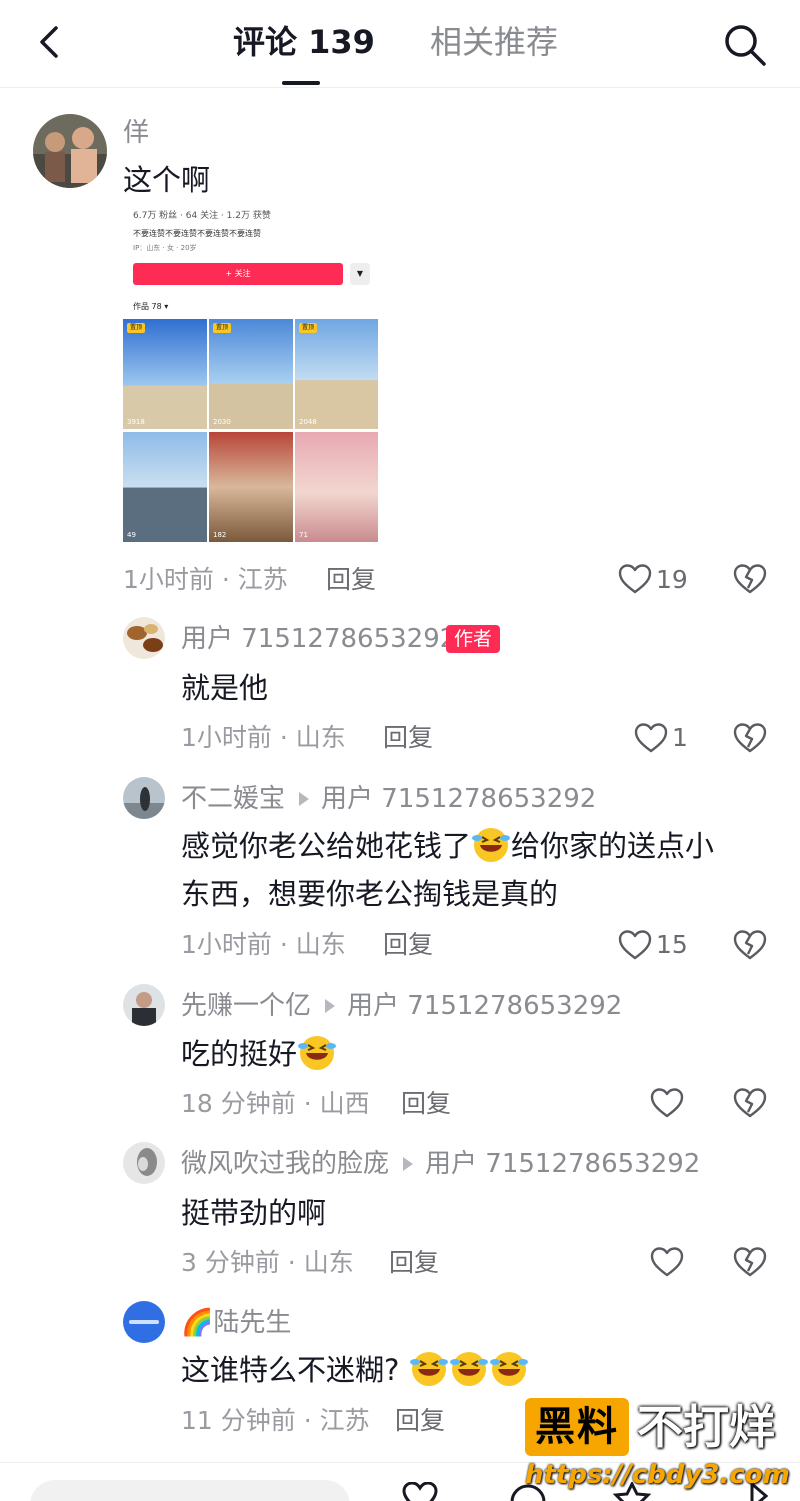 The height and width of the screenshot is (1501, 800). Describe the element at coordinates (190, 1490) in the screenshot. I see `comment-input` at that location.